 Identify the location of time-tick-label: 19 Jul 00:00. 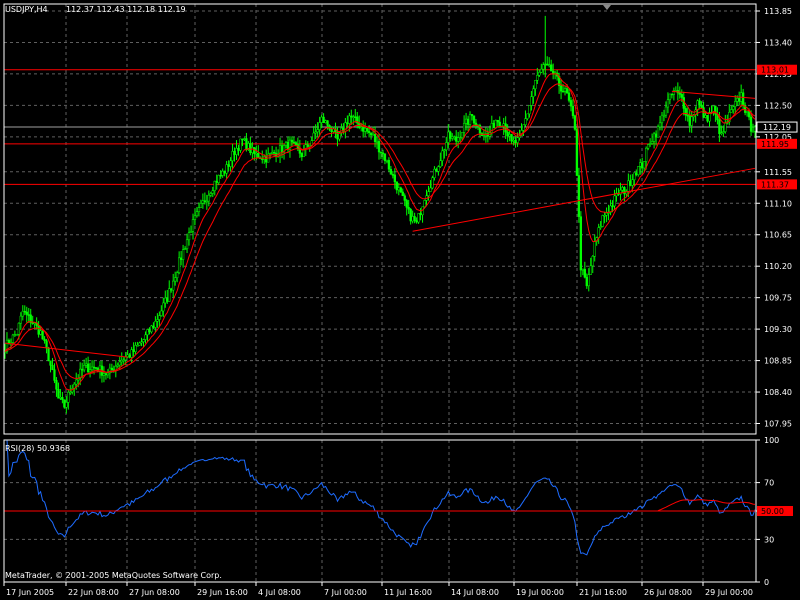
(540, 592).